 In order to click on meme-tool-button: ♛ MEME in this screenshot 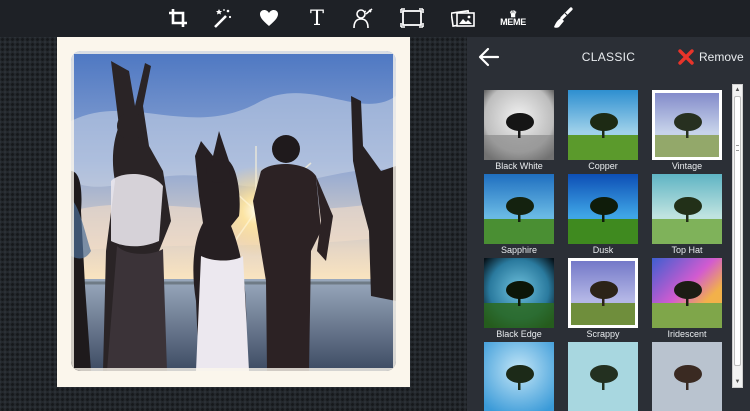, I will do `click(513, 18)`.